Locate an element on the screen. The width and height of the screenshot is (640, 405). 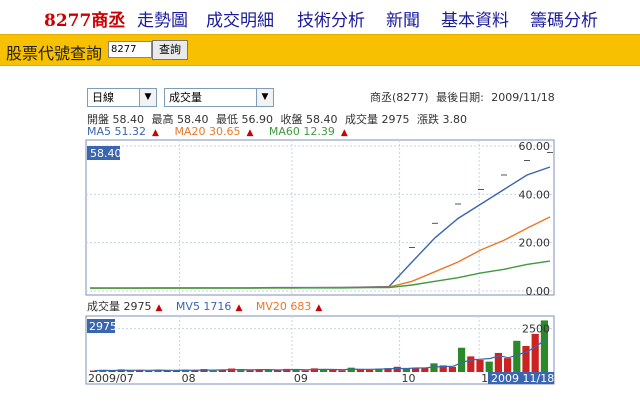
volume-row: 成交量 2975 ▲ MV5 1716 ▲ MV20 683 ▲ is located at coordinates (206, 306).